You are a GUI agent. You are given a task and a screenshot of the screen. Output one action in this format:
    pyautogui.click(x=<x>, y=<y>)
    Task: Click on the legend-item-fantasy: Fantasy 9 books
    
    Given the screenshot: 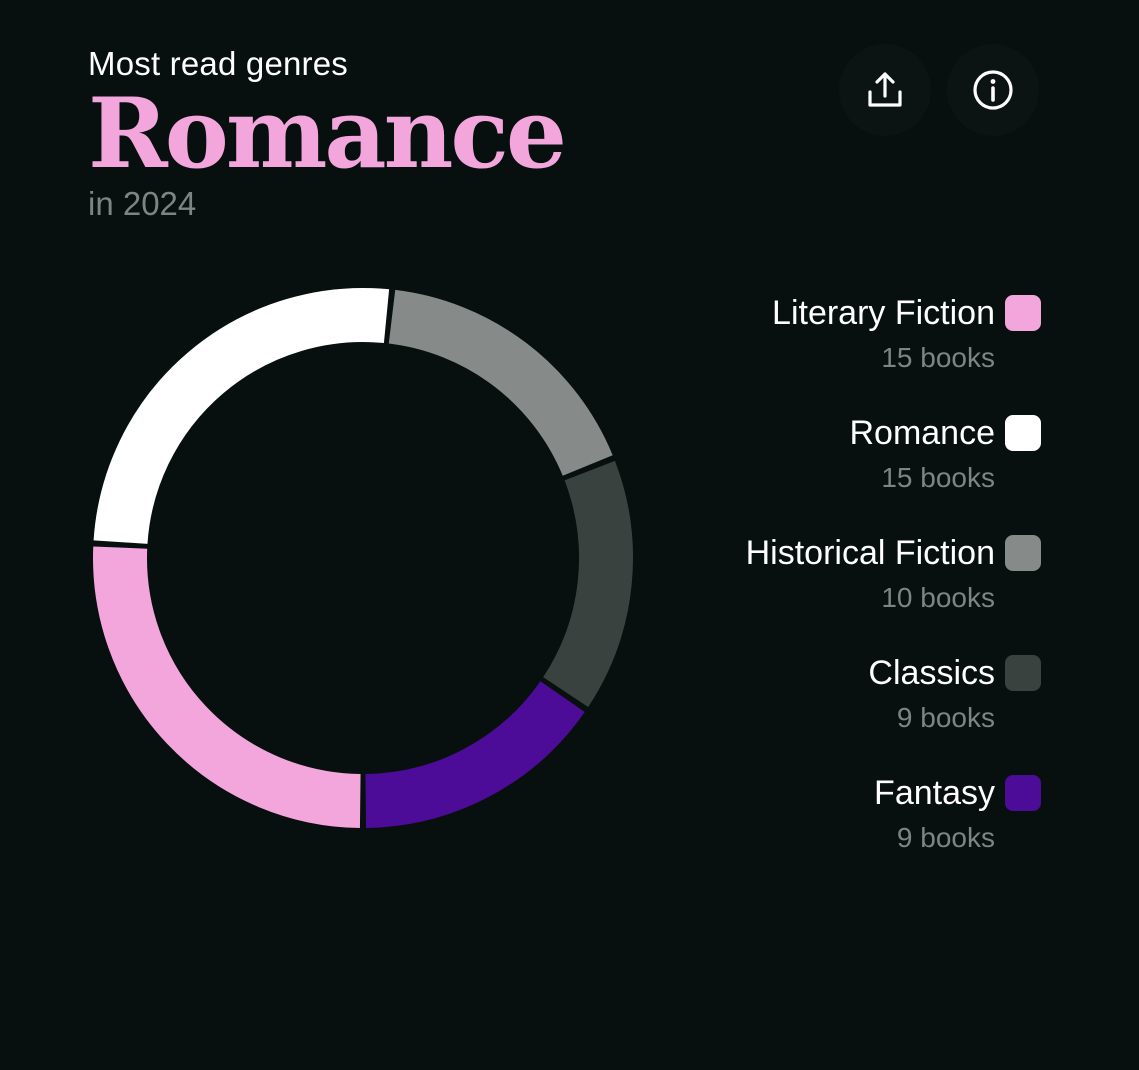 What is the action you would take?
    pyautogui.click(x=811, y=832)
    